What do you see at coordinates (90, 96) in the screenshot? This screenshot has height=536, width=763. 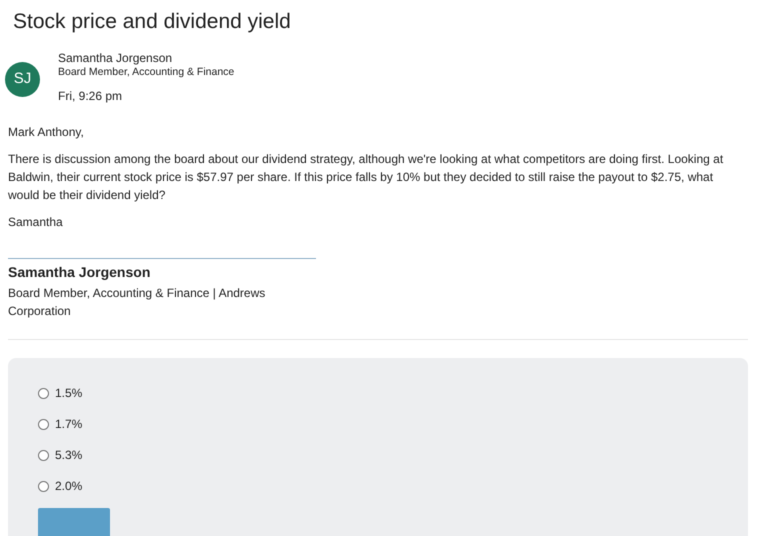 I see `timestamp: Fri, 9:26 pm` at bounding box center [90, 96].